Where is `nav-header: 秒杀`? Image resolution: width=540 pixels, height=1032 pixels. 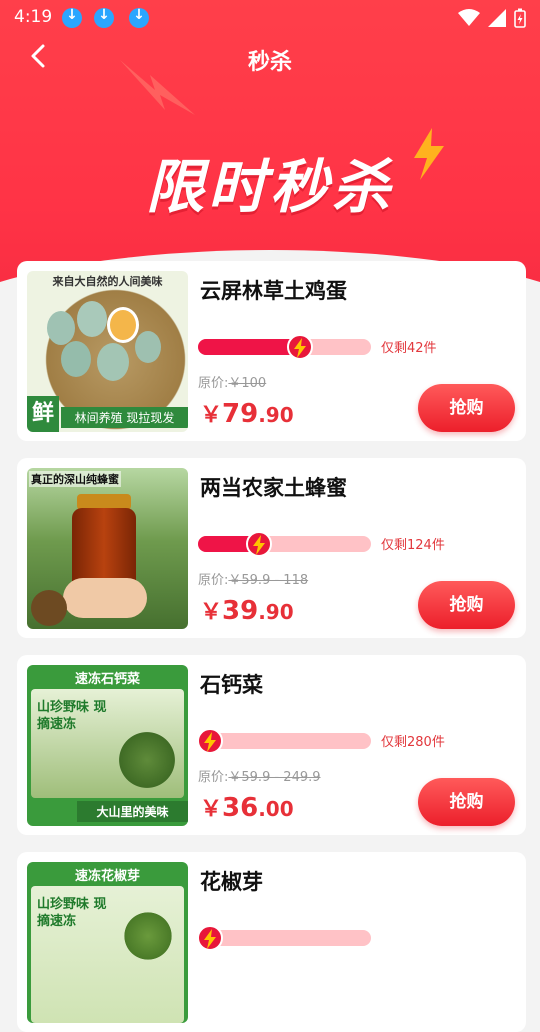
nav-header: 秒杀 is located at coordinates (270, 58).